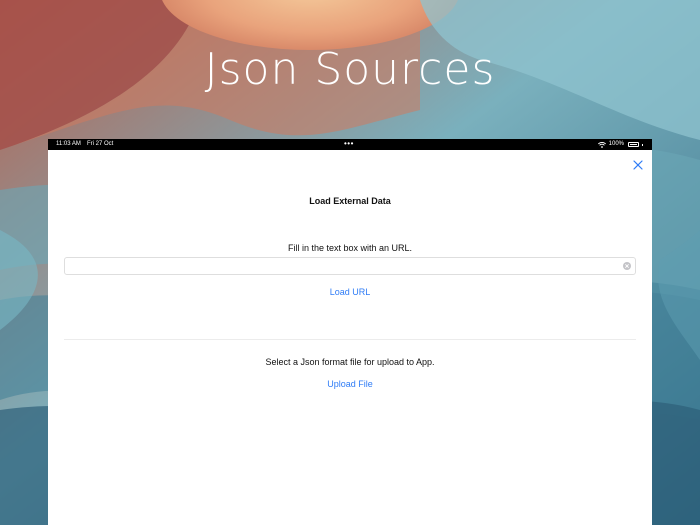 This screenshot has width=700, height=525. What do you see at coordinates (627, 266) in the screenshot?
I see `clear-text-icon` at bounding box center [627, 266].